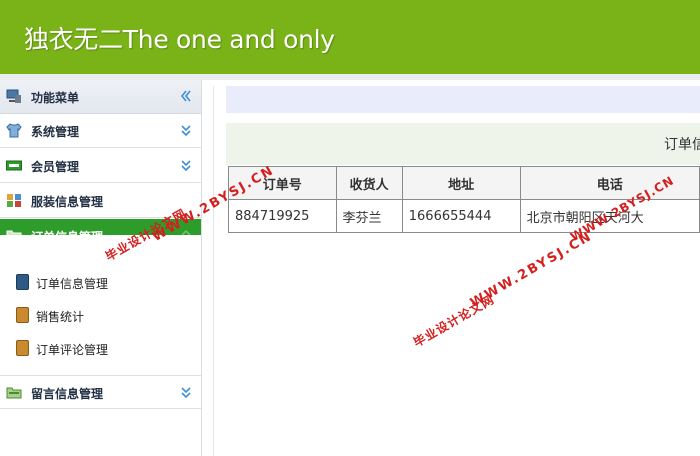 This screenshot has height=456, width=700. I want to click on submenu-item-label: 订单评论管理, so click(72, 350).